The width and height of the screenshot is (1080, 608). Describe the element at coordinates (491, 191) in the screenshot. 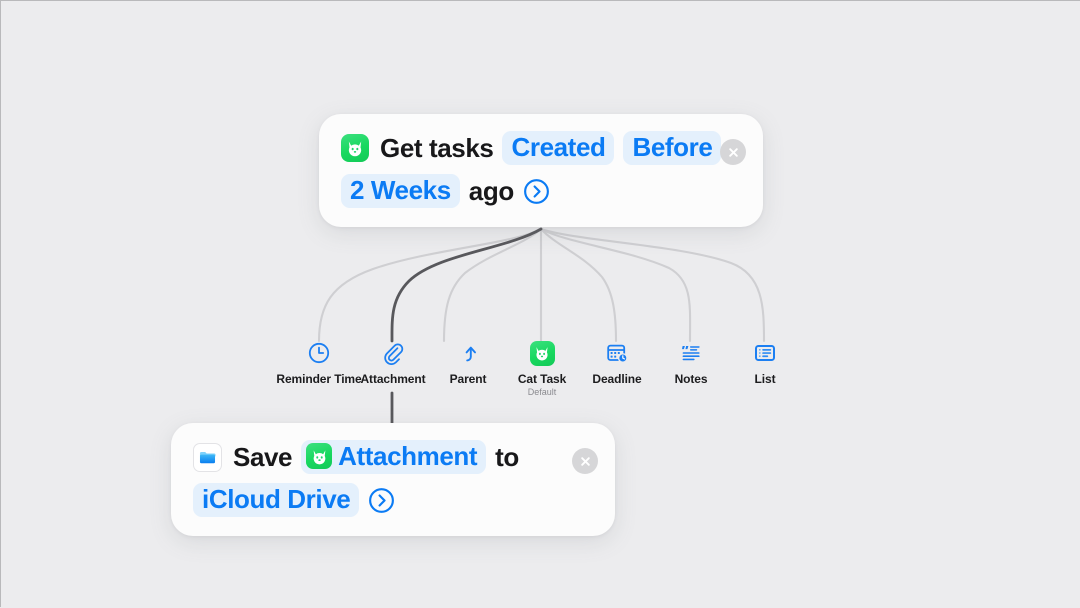

I see `action-text-ago: ago` at that location.